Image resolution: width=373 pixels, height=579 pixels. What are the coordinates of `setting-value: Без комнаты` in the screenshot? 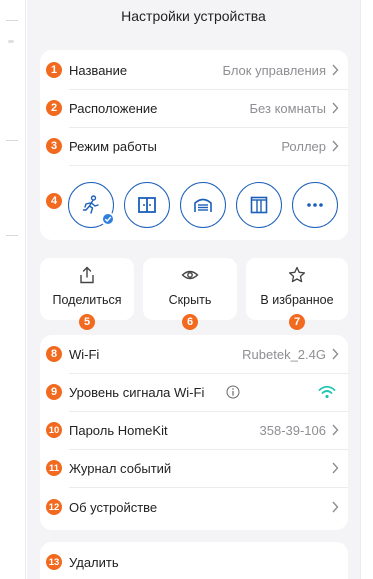 It's located at (287, 108).